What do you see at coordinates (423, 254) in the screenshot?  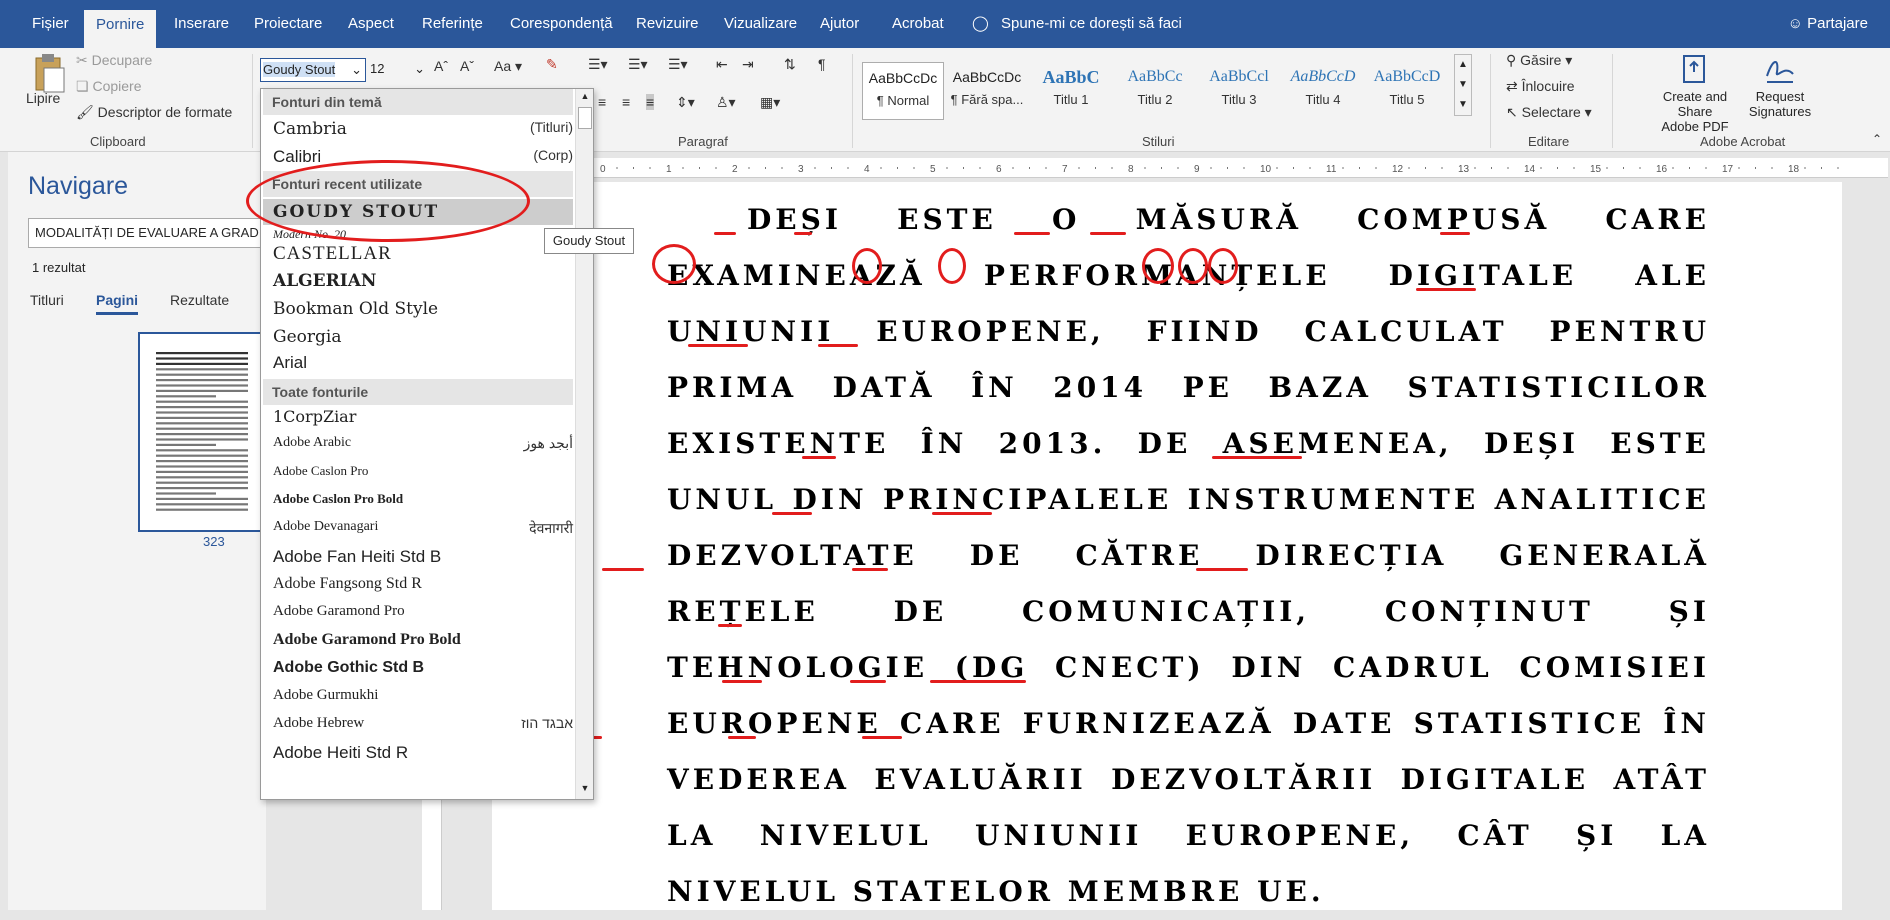 I see `font-item: CASTELLAR` at bounding box center [423, 254].